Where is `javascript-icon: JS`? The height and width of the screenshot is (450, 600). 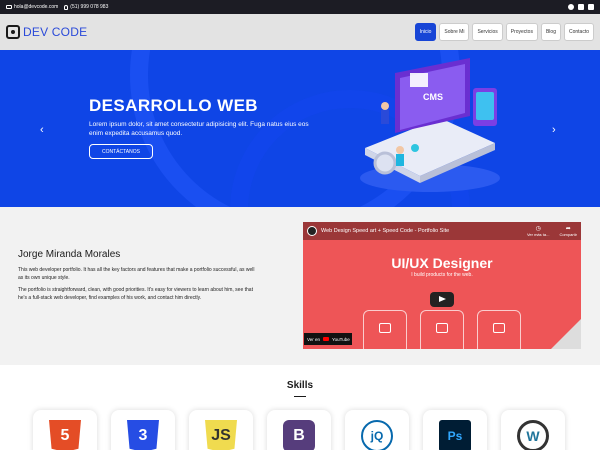
javascript-icon: JS is located at coordinates (221, 435).